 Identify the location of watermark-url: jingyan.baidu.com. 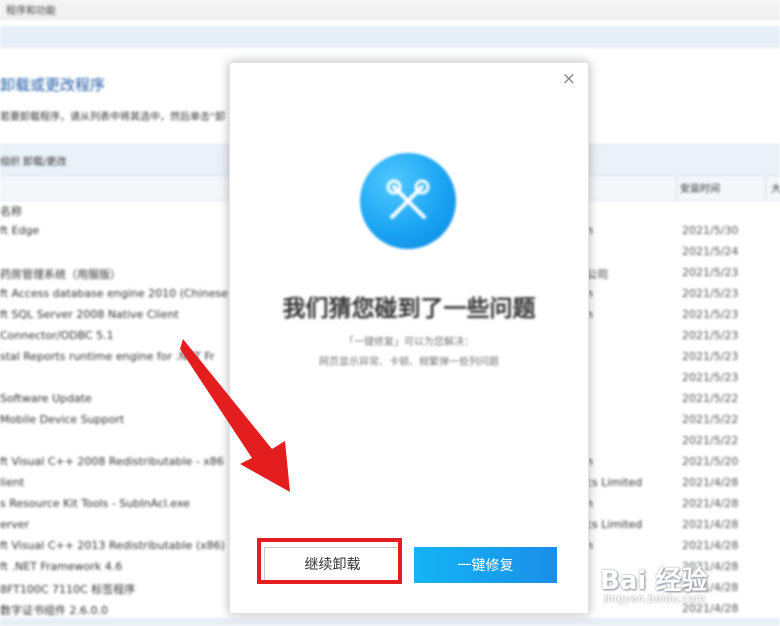
(655, 598).